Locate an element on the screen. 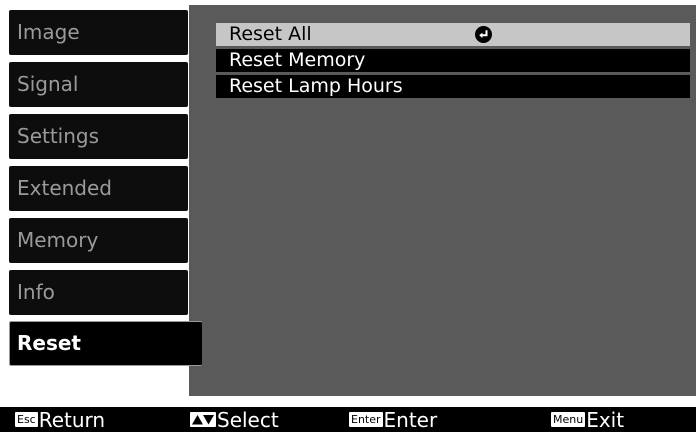  reset-lamp-hours-item: Reset Lamp Hours is located at coordinates (453, 86).